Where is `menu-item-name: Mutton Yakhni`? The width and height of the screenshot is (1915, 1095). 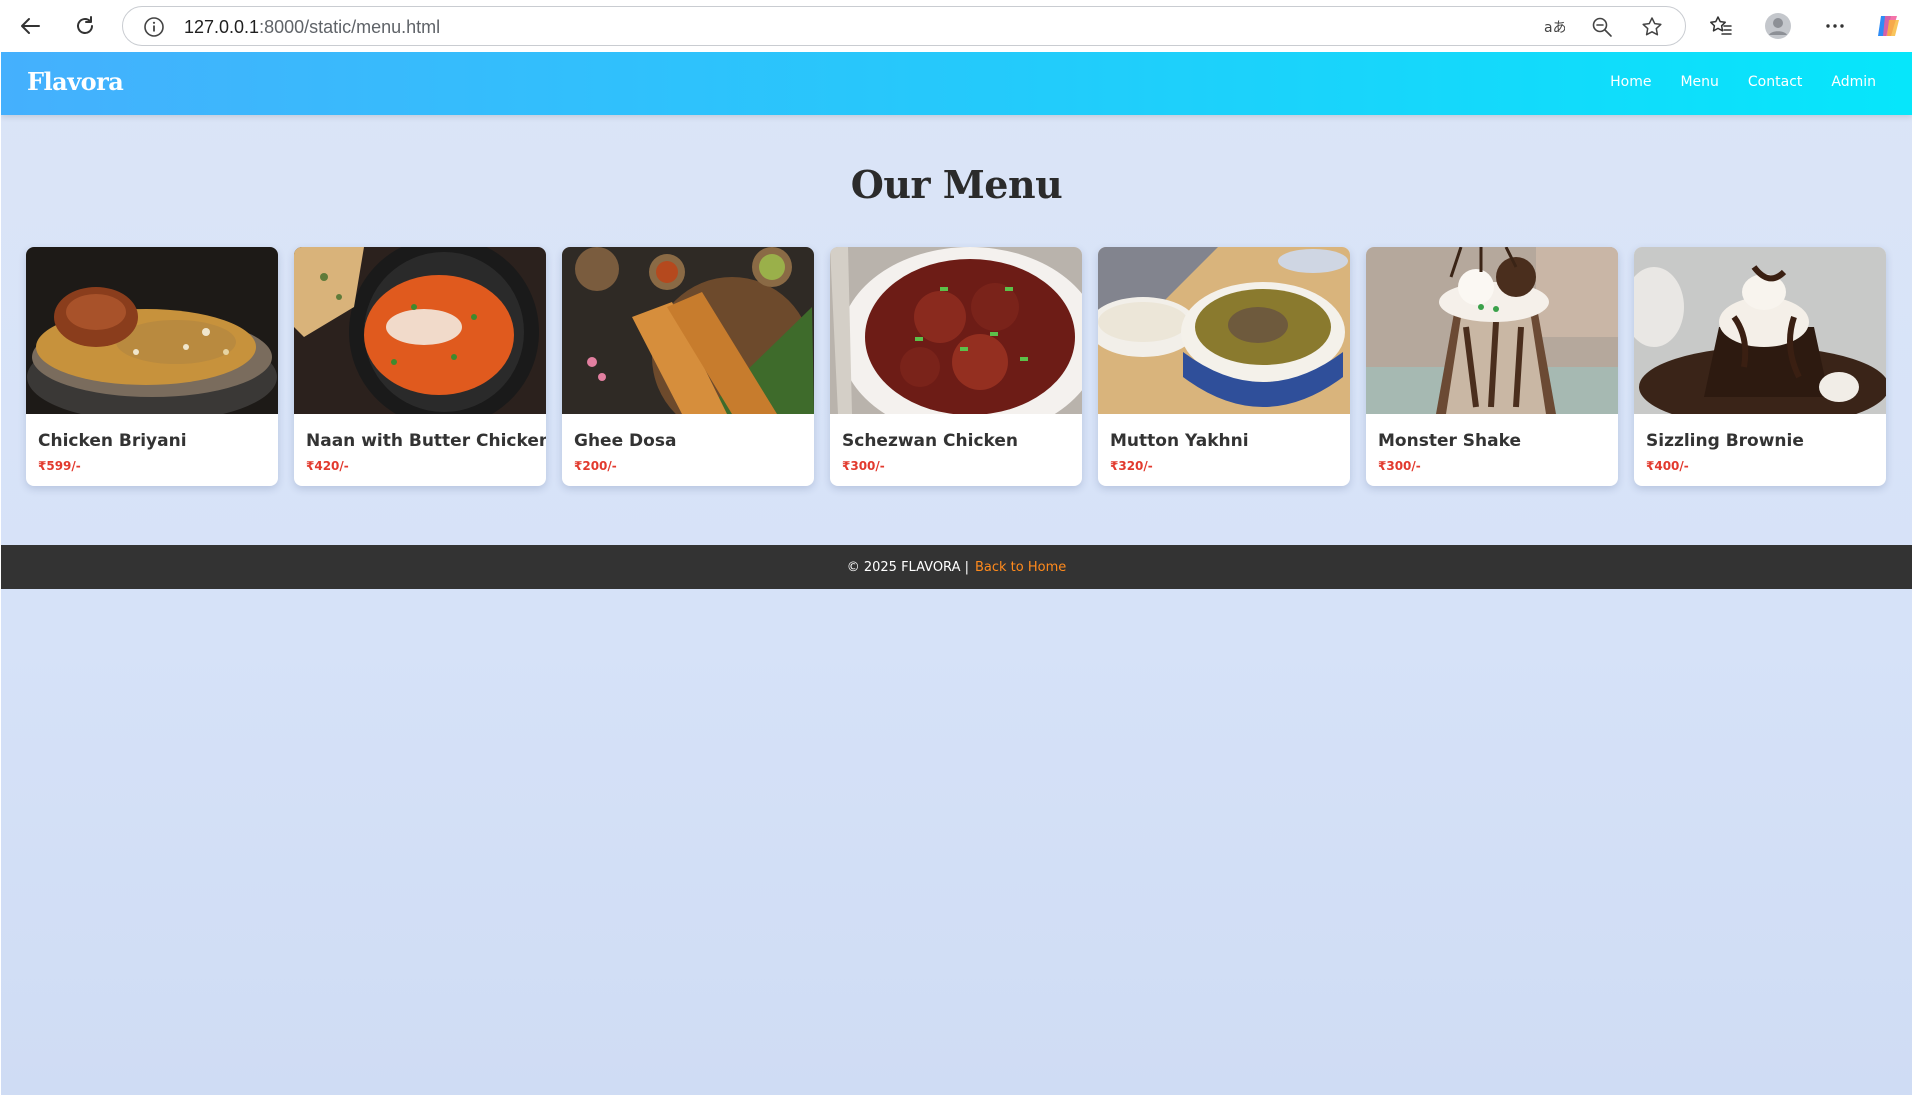 menu-item-name: Mutton Yakhni is located at coordinates (1179, 441).